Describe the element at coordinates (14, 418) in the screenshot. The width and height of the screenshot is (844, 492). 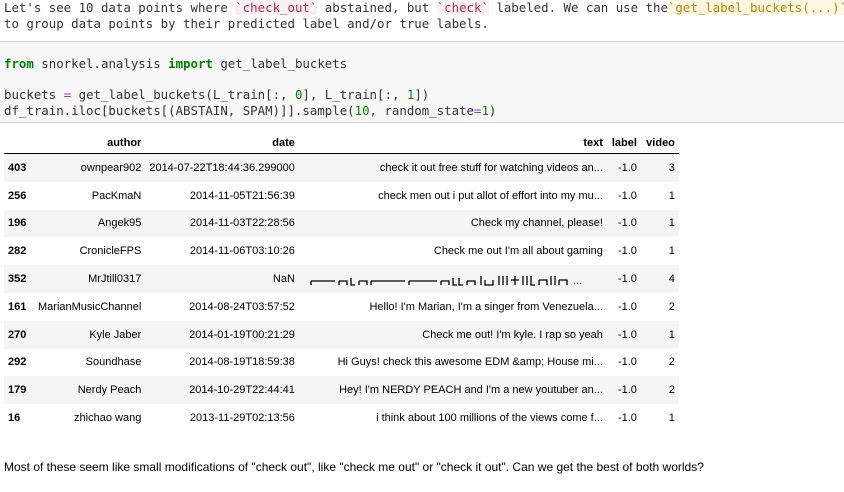
I see `row-index: 16` at that location.